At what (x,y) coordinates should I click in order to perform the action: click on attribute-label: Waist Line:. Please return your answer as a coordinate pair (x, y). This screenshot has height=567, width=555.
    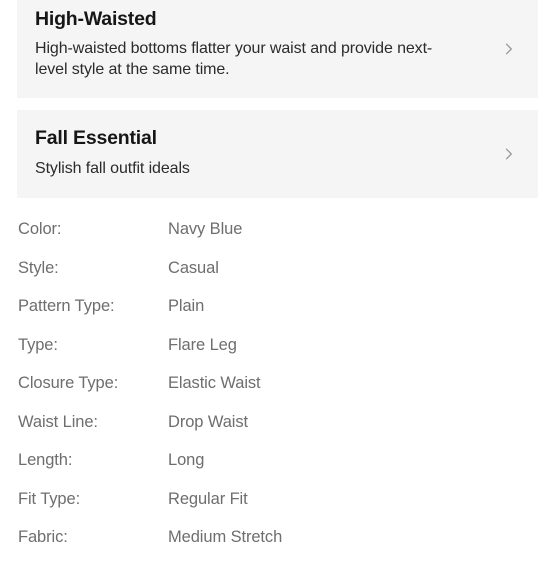
    Looking at the image, I should click on (58, 421).